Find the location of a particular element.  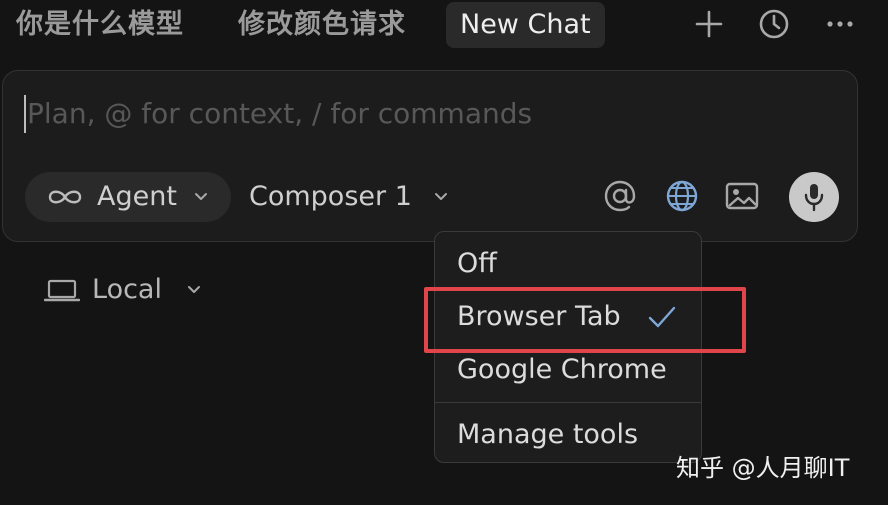

plus-icon is located at coordinates (709, 24).